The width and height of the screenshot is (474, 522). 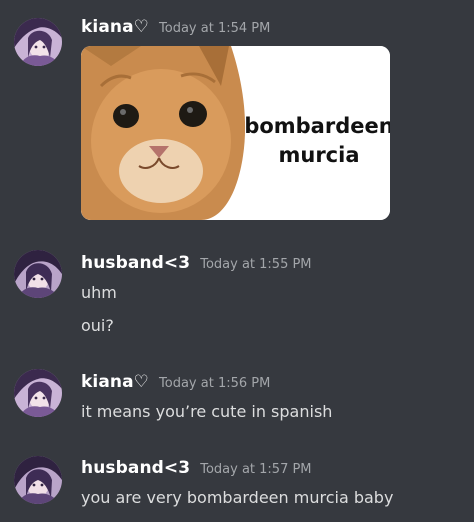 I want to click on meme-caption-line: bombardeen, so click(x=317, y=126).